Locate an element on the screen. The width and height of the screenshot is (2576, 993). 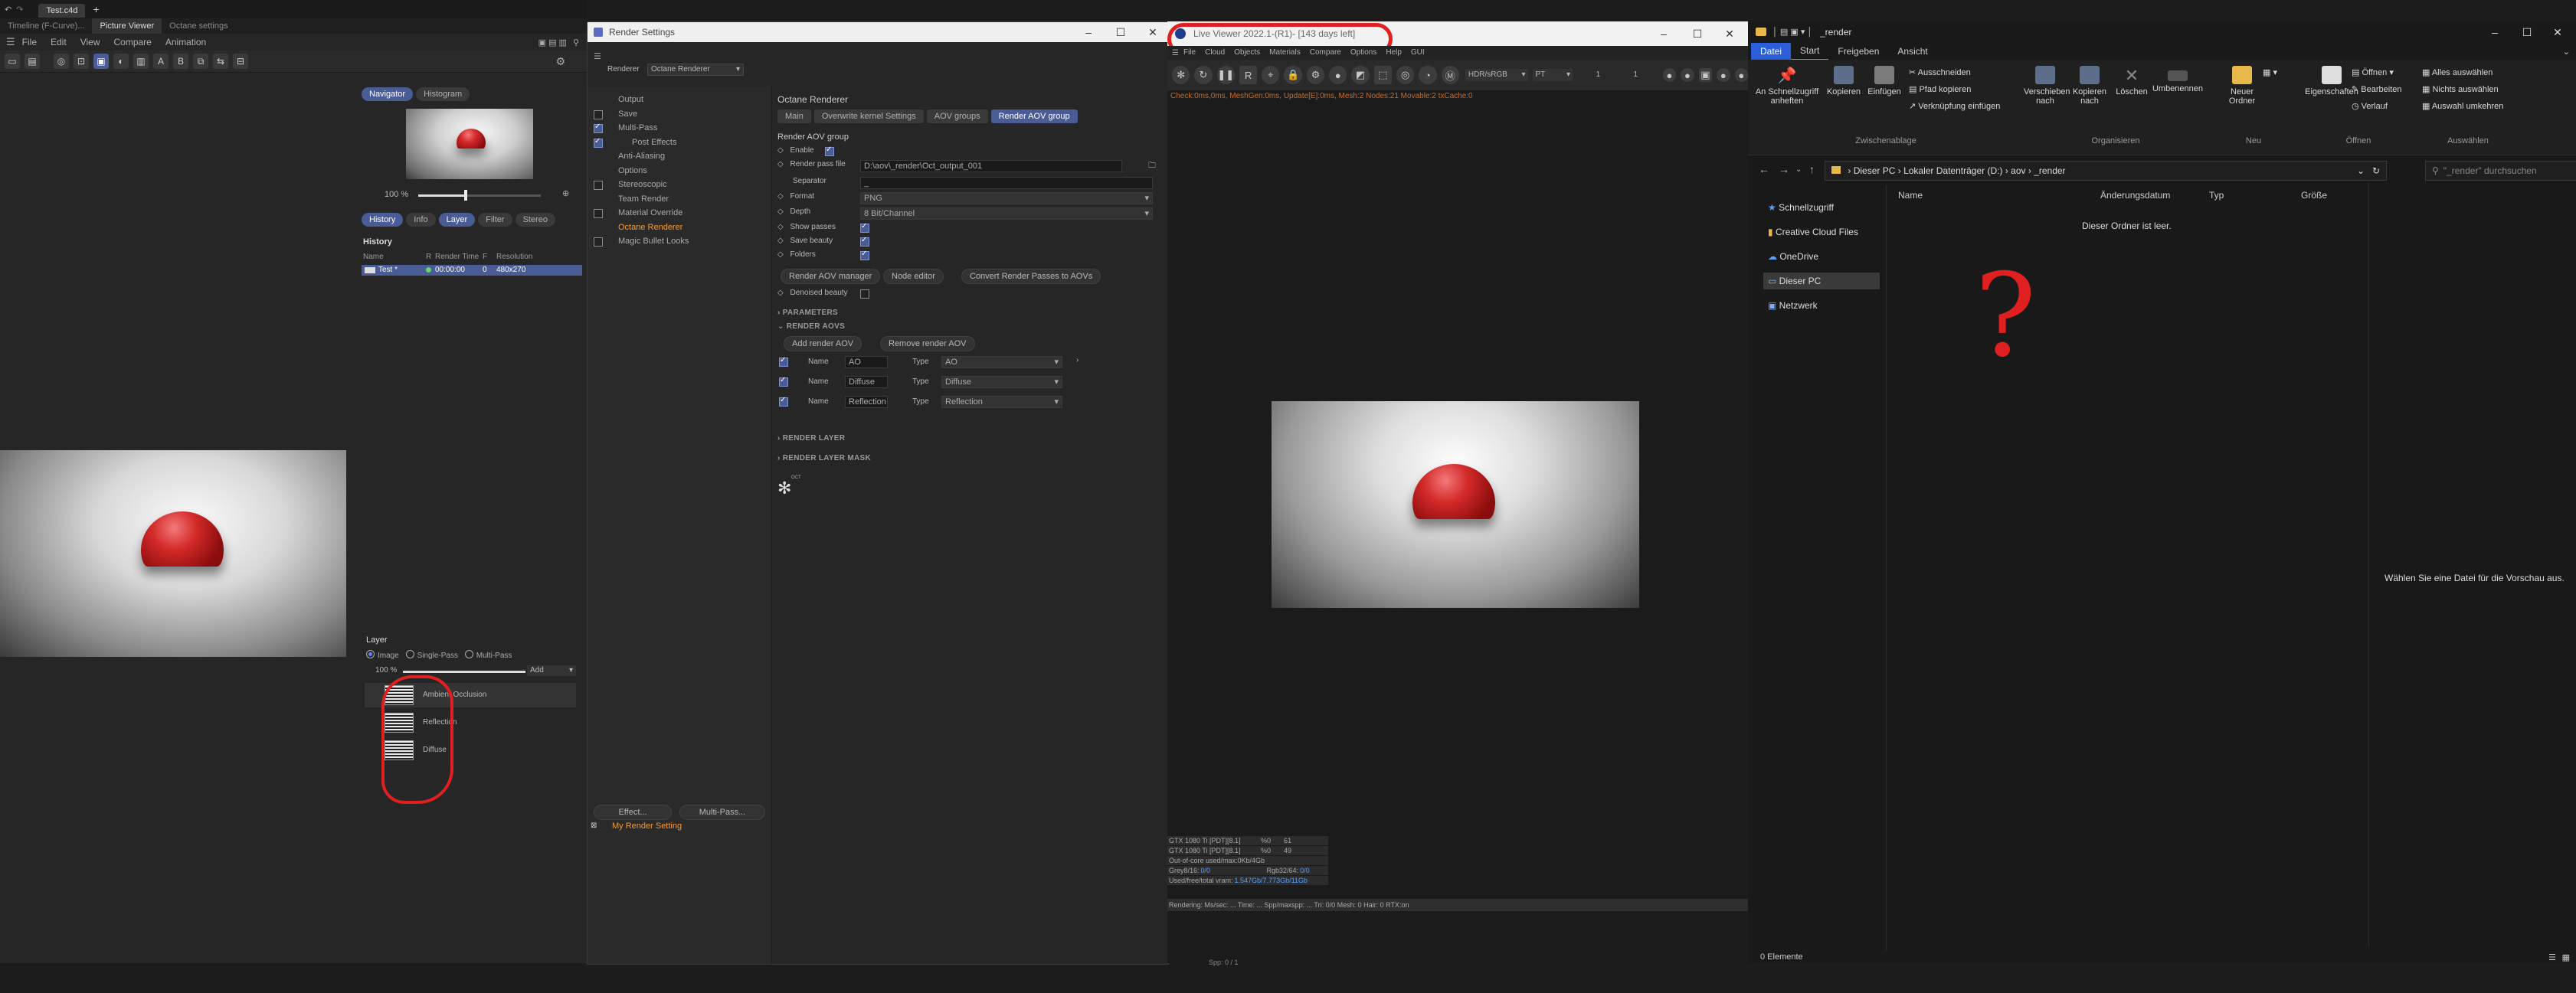
a-icon: A is located at coordinates (161, 62).